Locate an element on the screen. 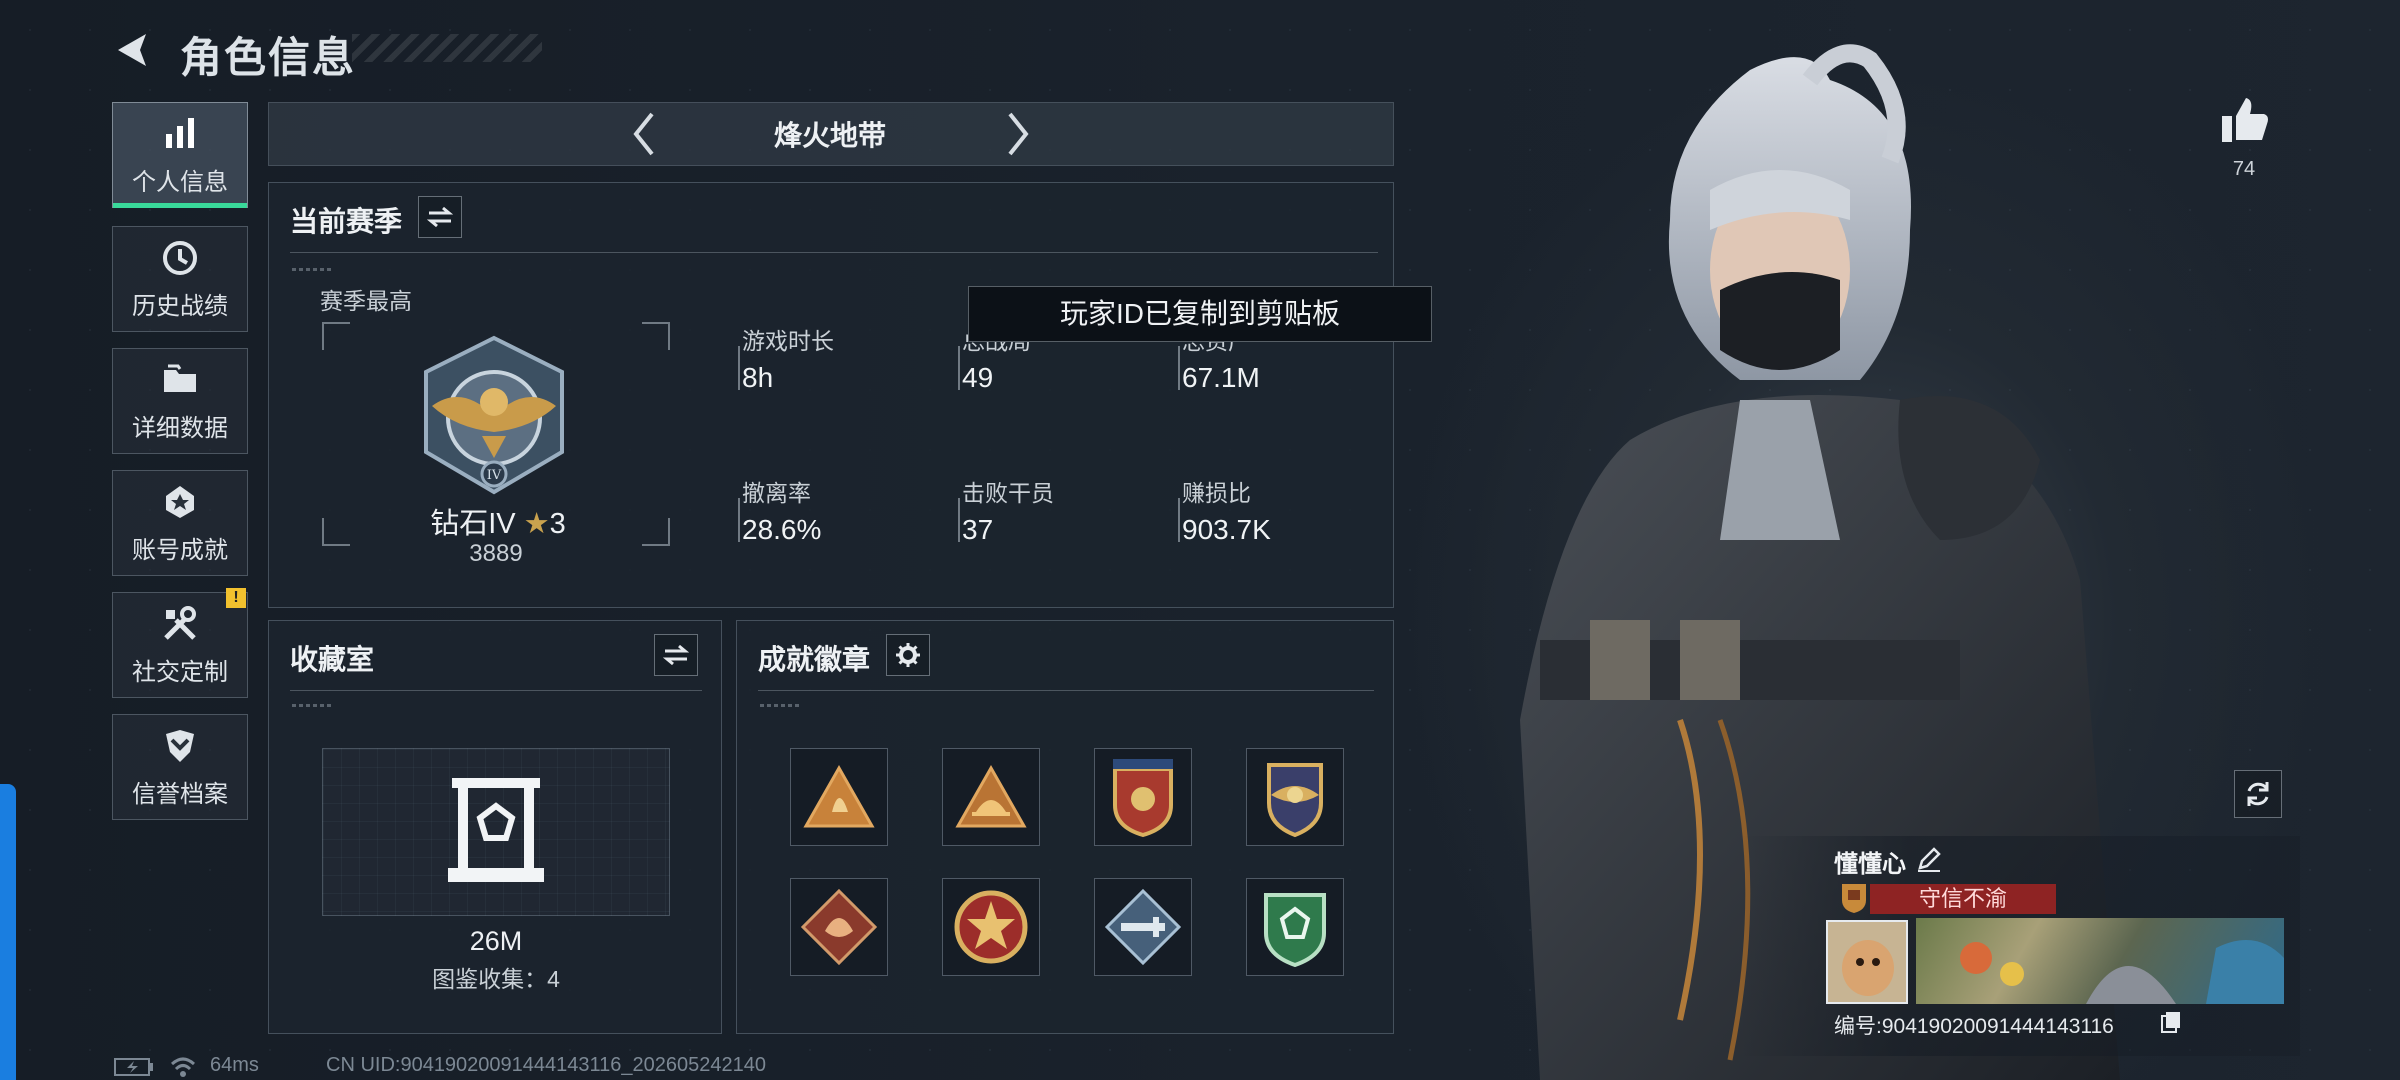  stat-label-profit-ratio: 赚损比 is located at coordinates (1216, 493).